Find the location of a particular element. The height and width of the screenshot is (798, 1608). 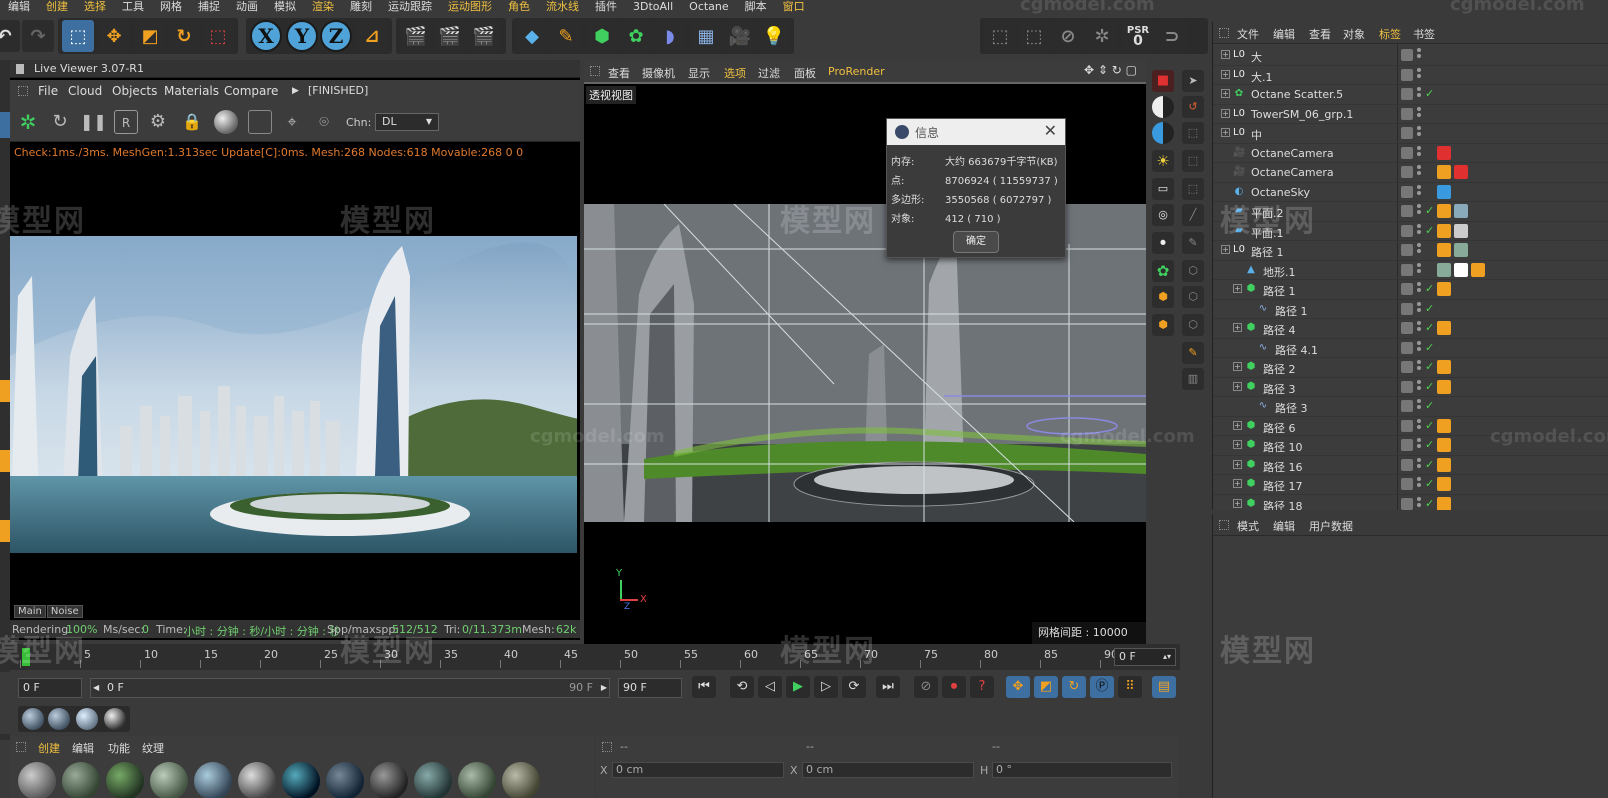

object-row: + ✿ Octane Scatter.5 ✓ is located at coordinates (1410, 95).